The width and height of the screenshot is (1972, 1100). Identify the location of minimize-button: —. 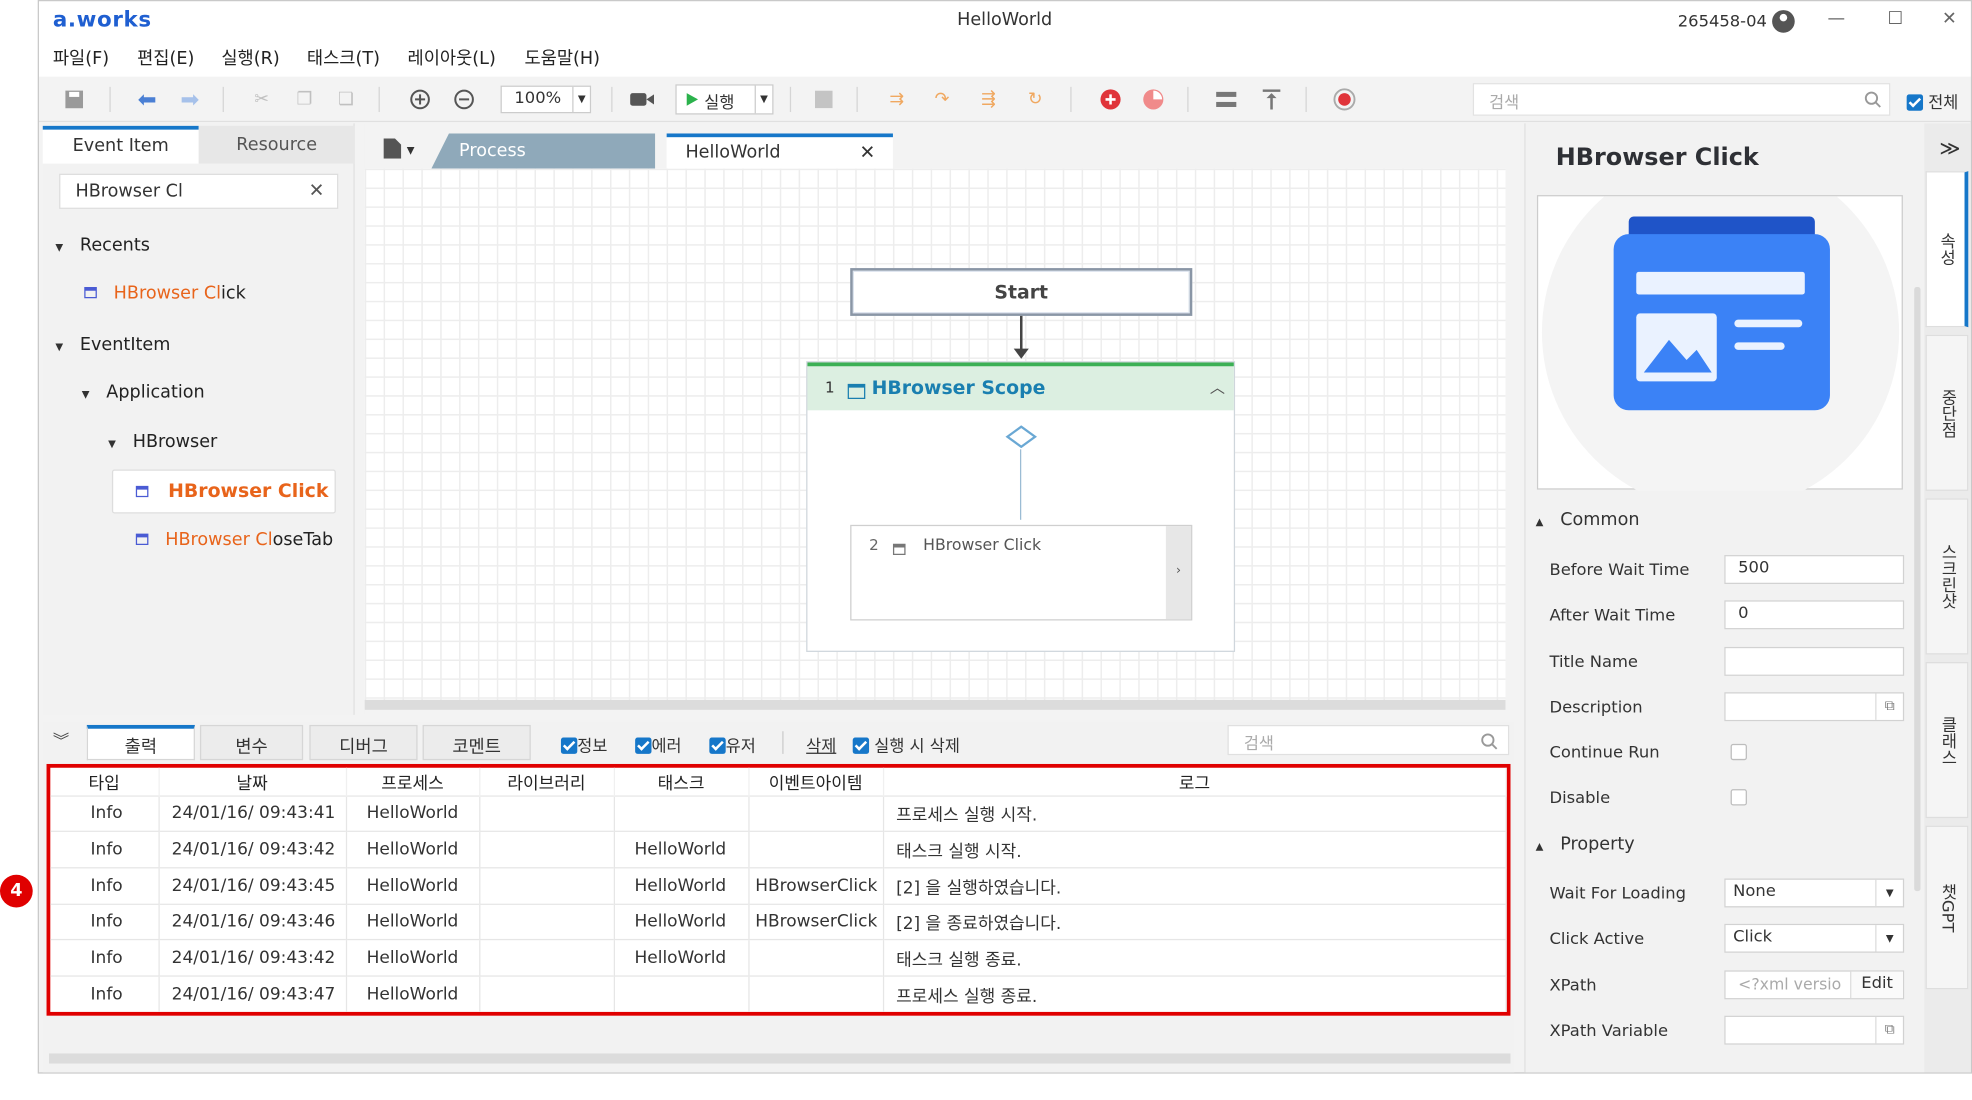
(1836, 19).